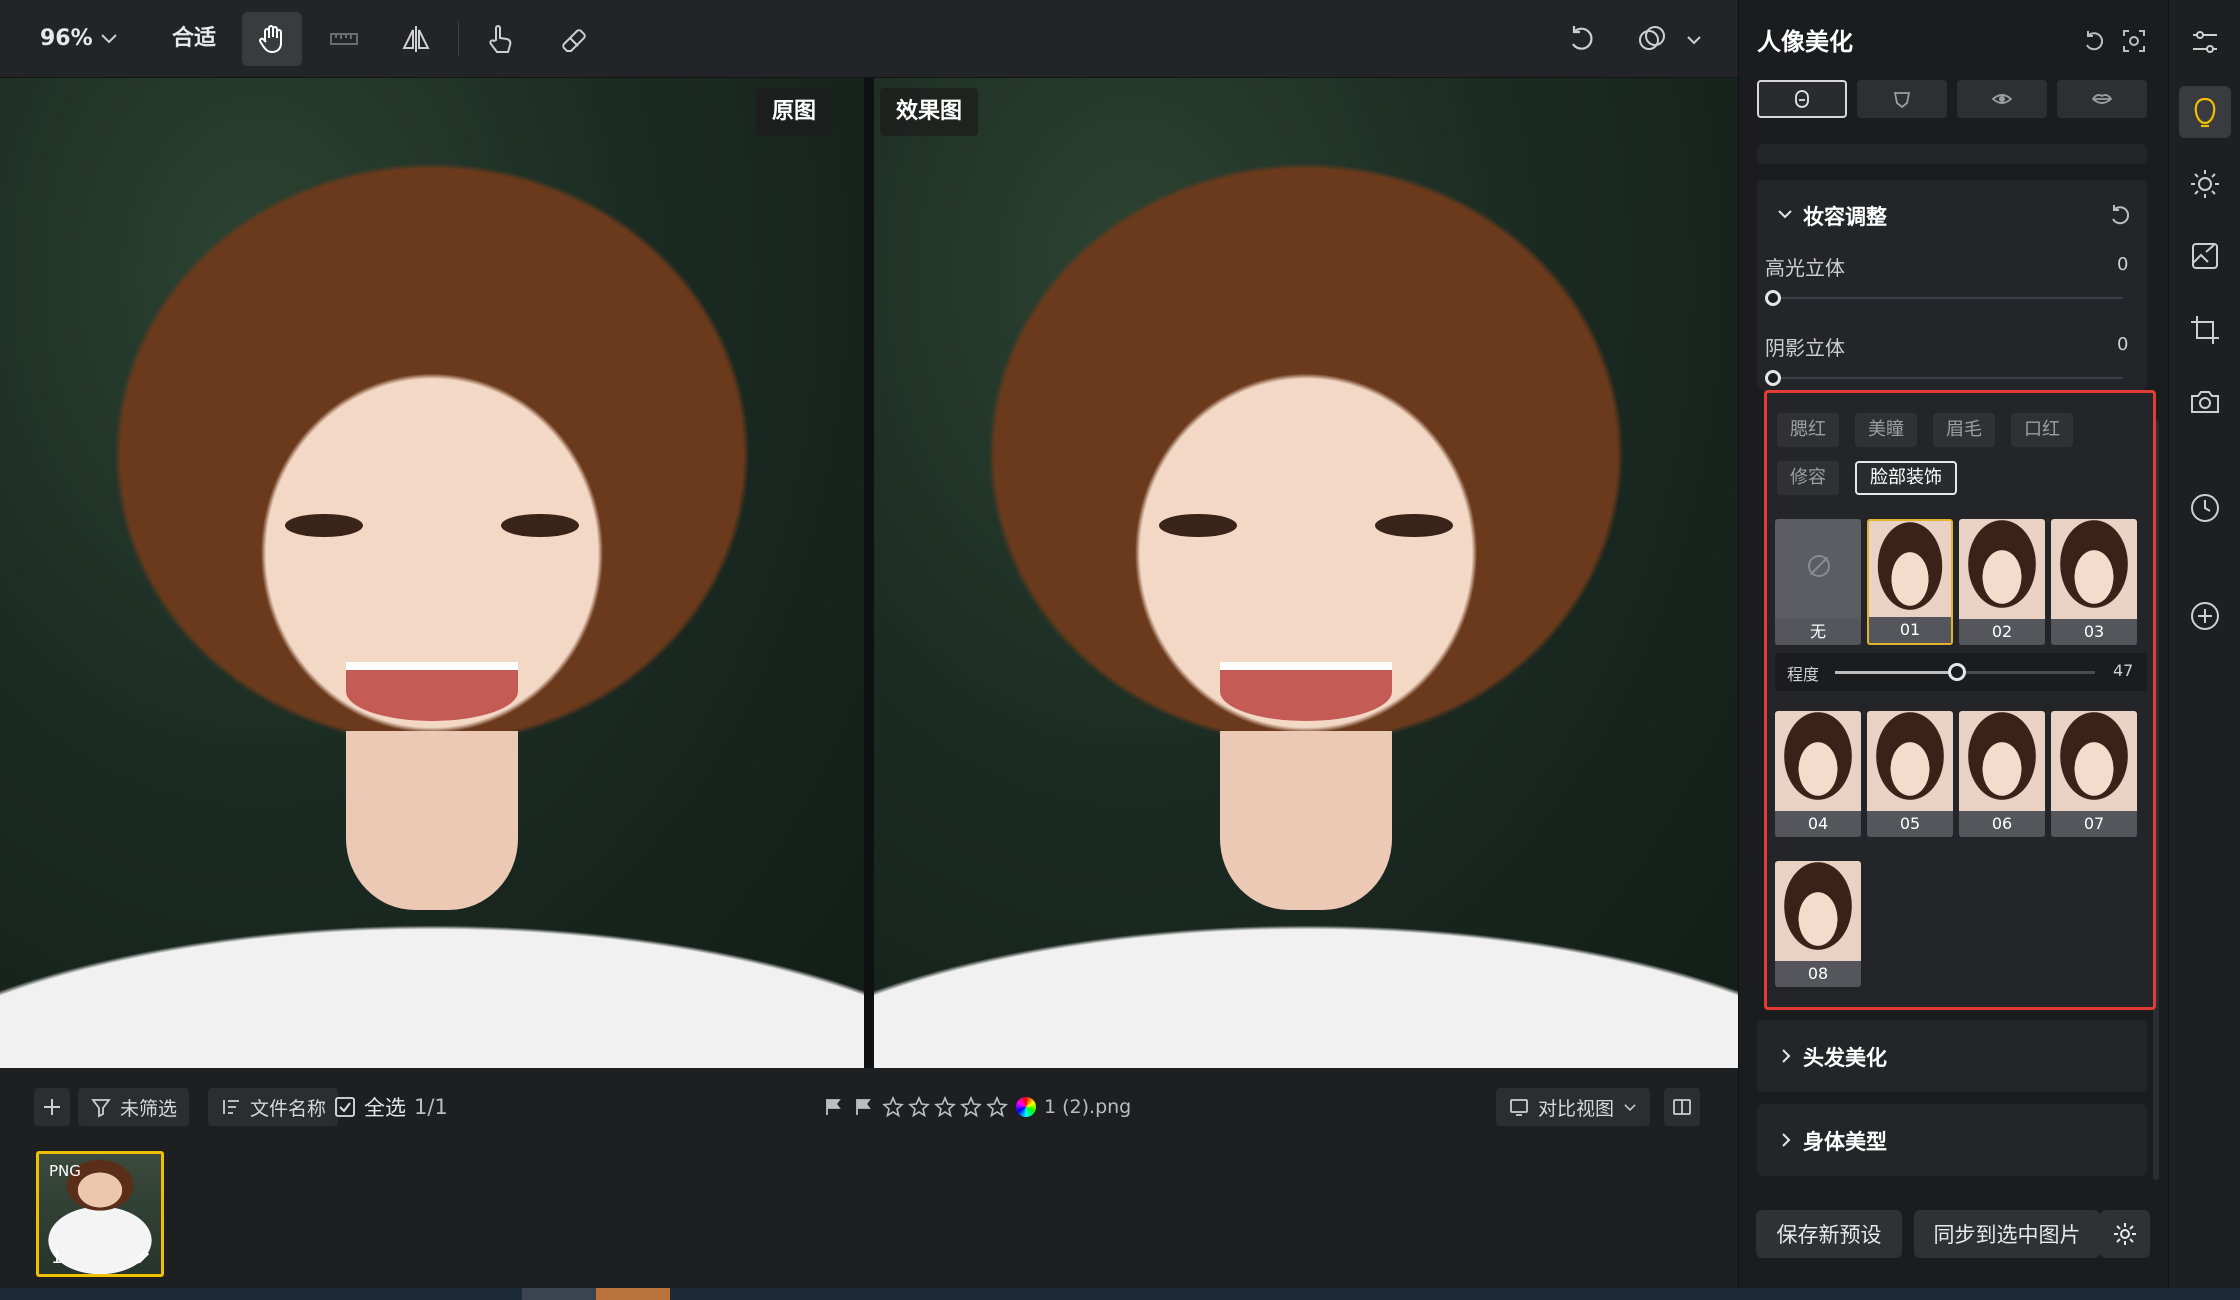  Describe the element at coordinates (100, 1214) in the screenshot. I see `thumbnail-item: PNG 1` at that location.